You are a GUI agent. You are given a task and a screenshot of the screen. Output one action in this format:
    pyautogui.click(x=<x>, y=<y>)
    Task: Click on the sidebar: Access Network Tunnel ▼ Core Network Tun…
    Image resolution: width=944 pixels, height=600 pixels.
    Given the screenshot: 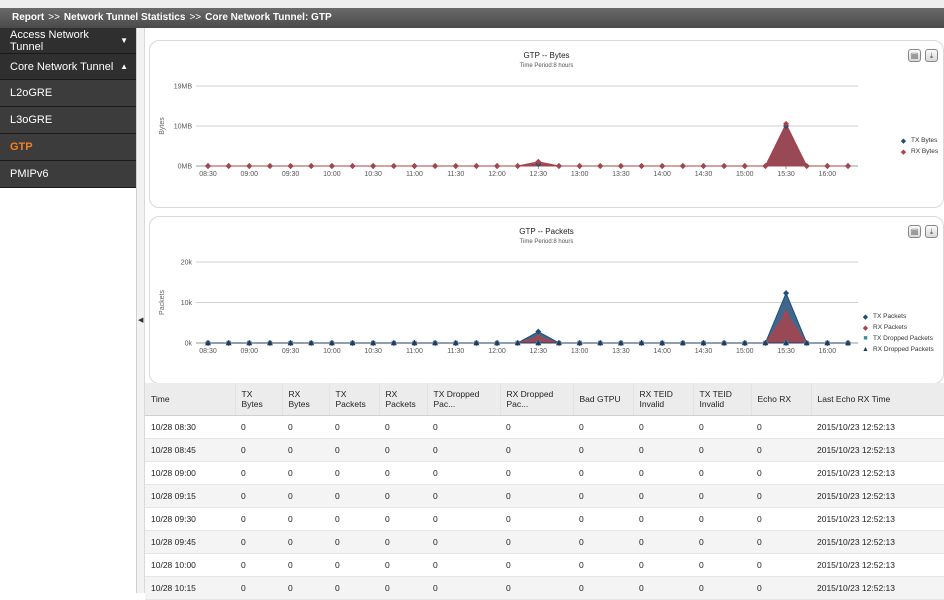 What is the action you would take?
    pyautogui.click(x=68, y=310)
    